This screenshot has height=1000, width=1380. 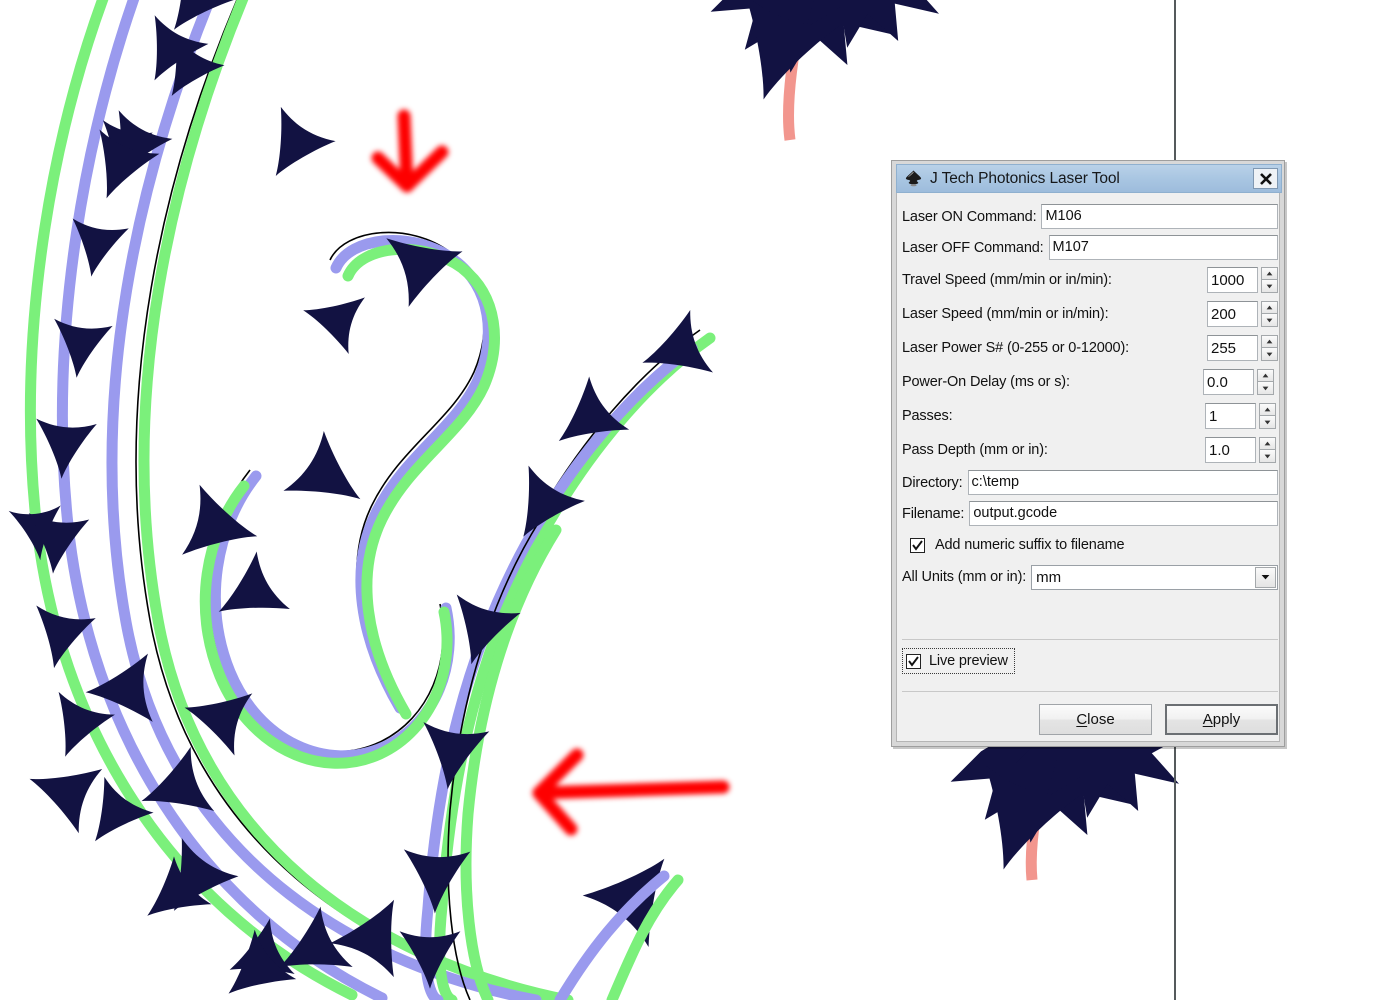 I want to click on field-row-directory: Directory: c:\temp, so click(x=1090, y=482).